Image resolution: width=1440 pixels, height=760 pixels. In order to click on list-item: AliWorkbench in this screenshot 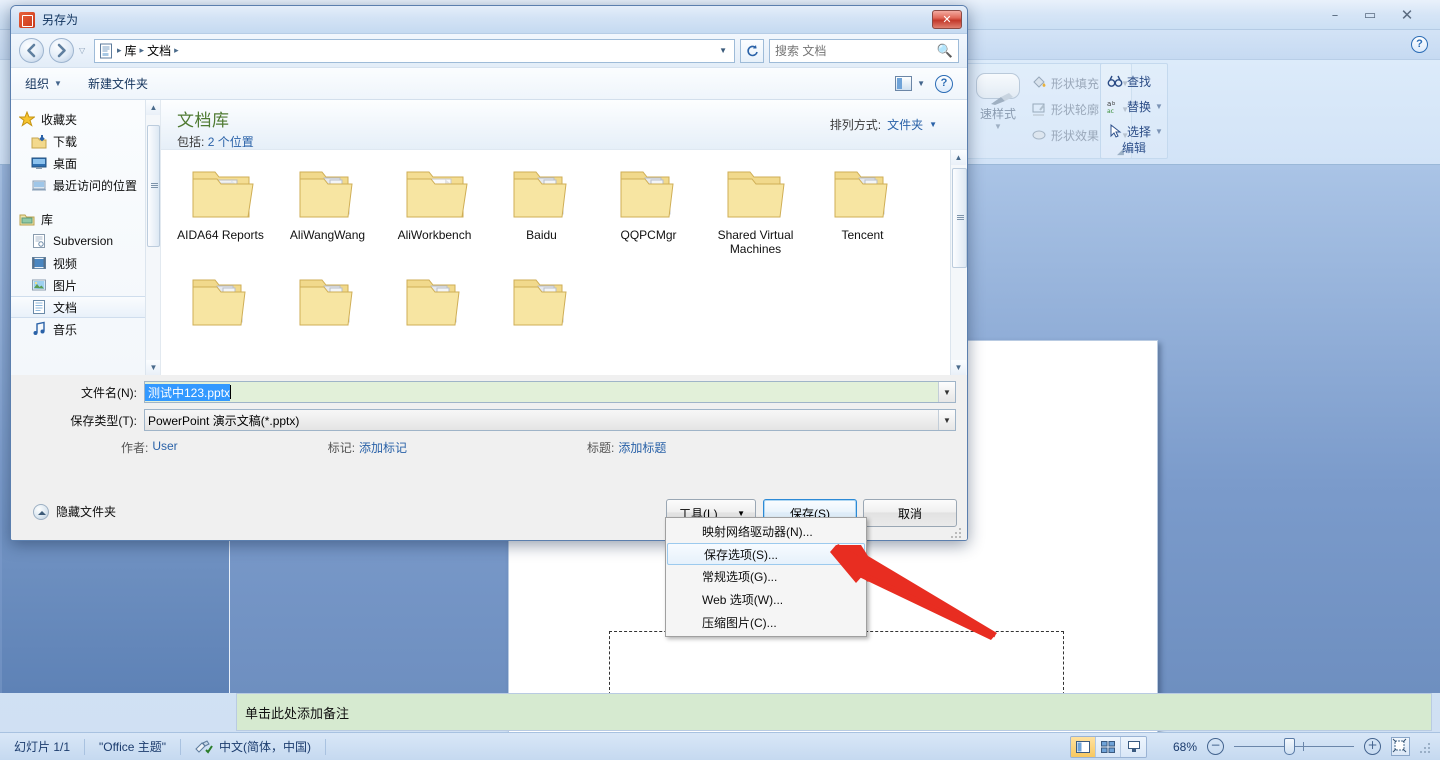, I will do `click(434, 210)`.